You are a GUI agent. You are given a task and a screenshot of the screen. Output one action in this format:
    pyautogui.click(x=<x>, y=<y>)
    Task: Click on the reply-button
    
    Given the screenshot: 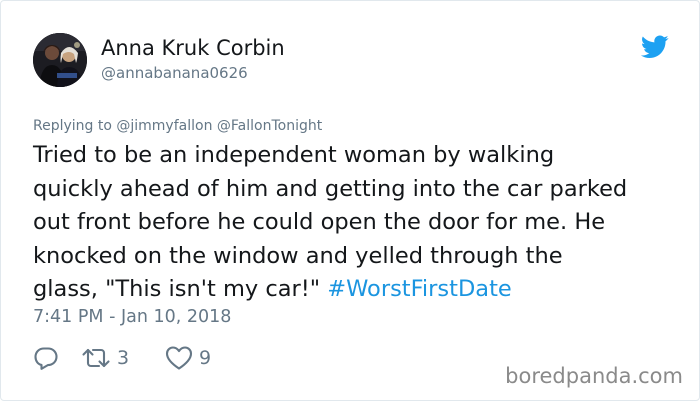 What is the action you would take?
    pyautogui.click(x=57, y=358)
    